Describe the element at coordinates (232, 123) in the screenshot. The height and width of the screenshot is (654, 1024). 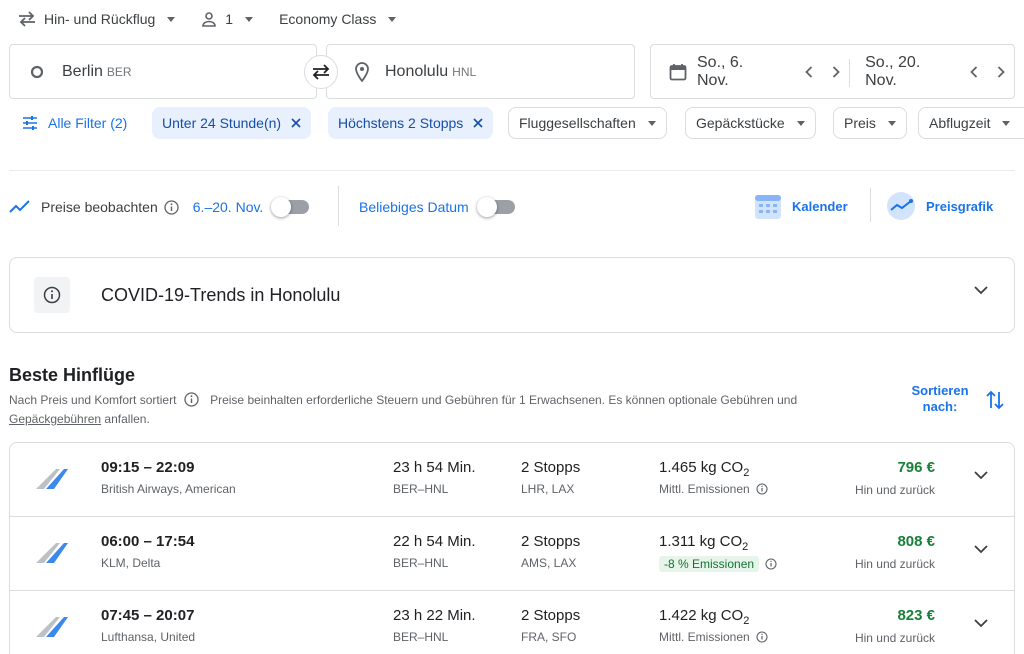
I see `filter-chip-duration: Unter 24 Stunde(n)` at that location.